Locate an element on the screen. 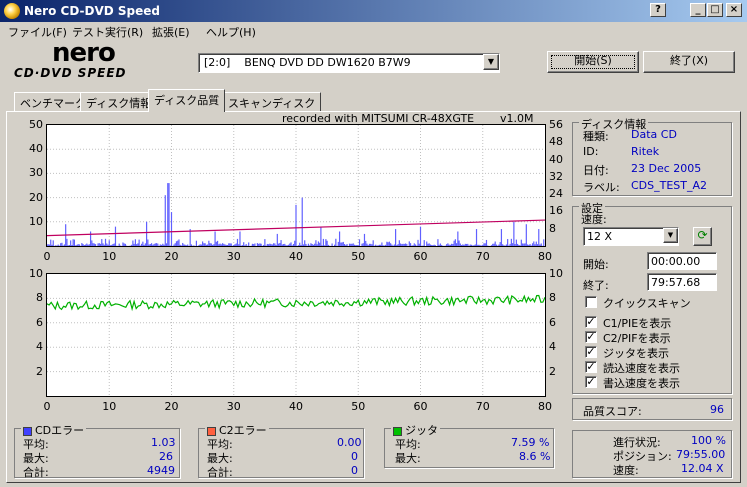  cd-total-value: 4949 is located at coordinates (161, 470).